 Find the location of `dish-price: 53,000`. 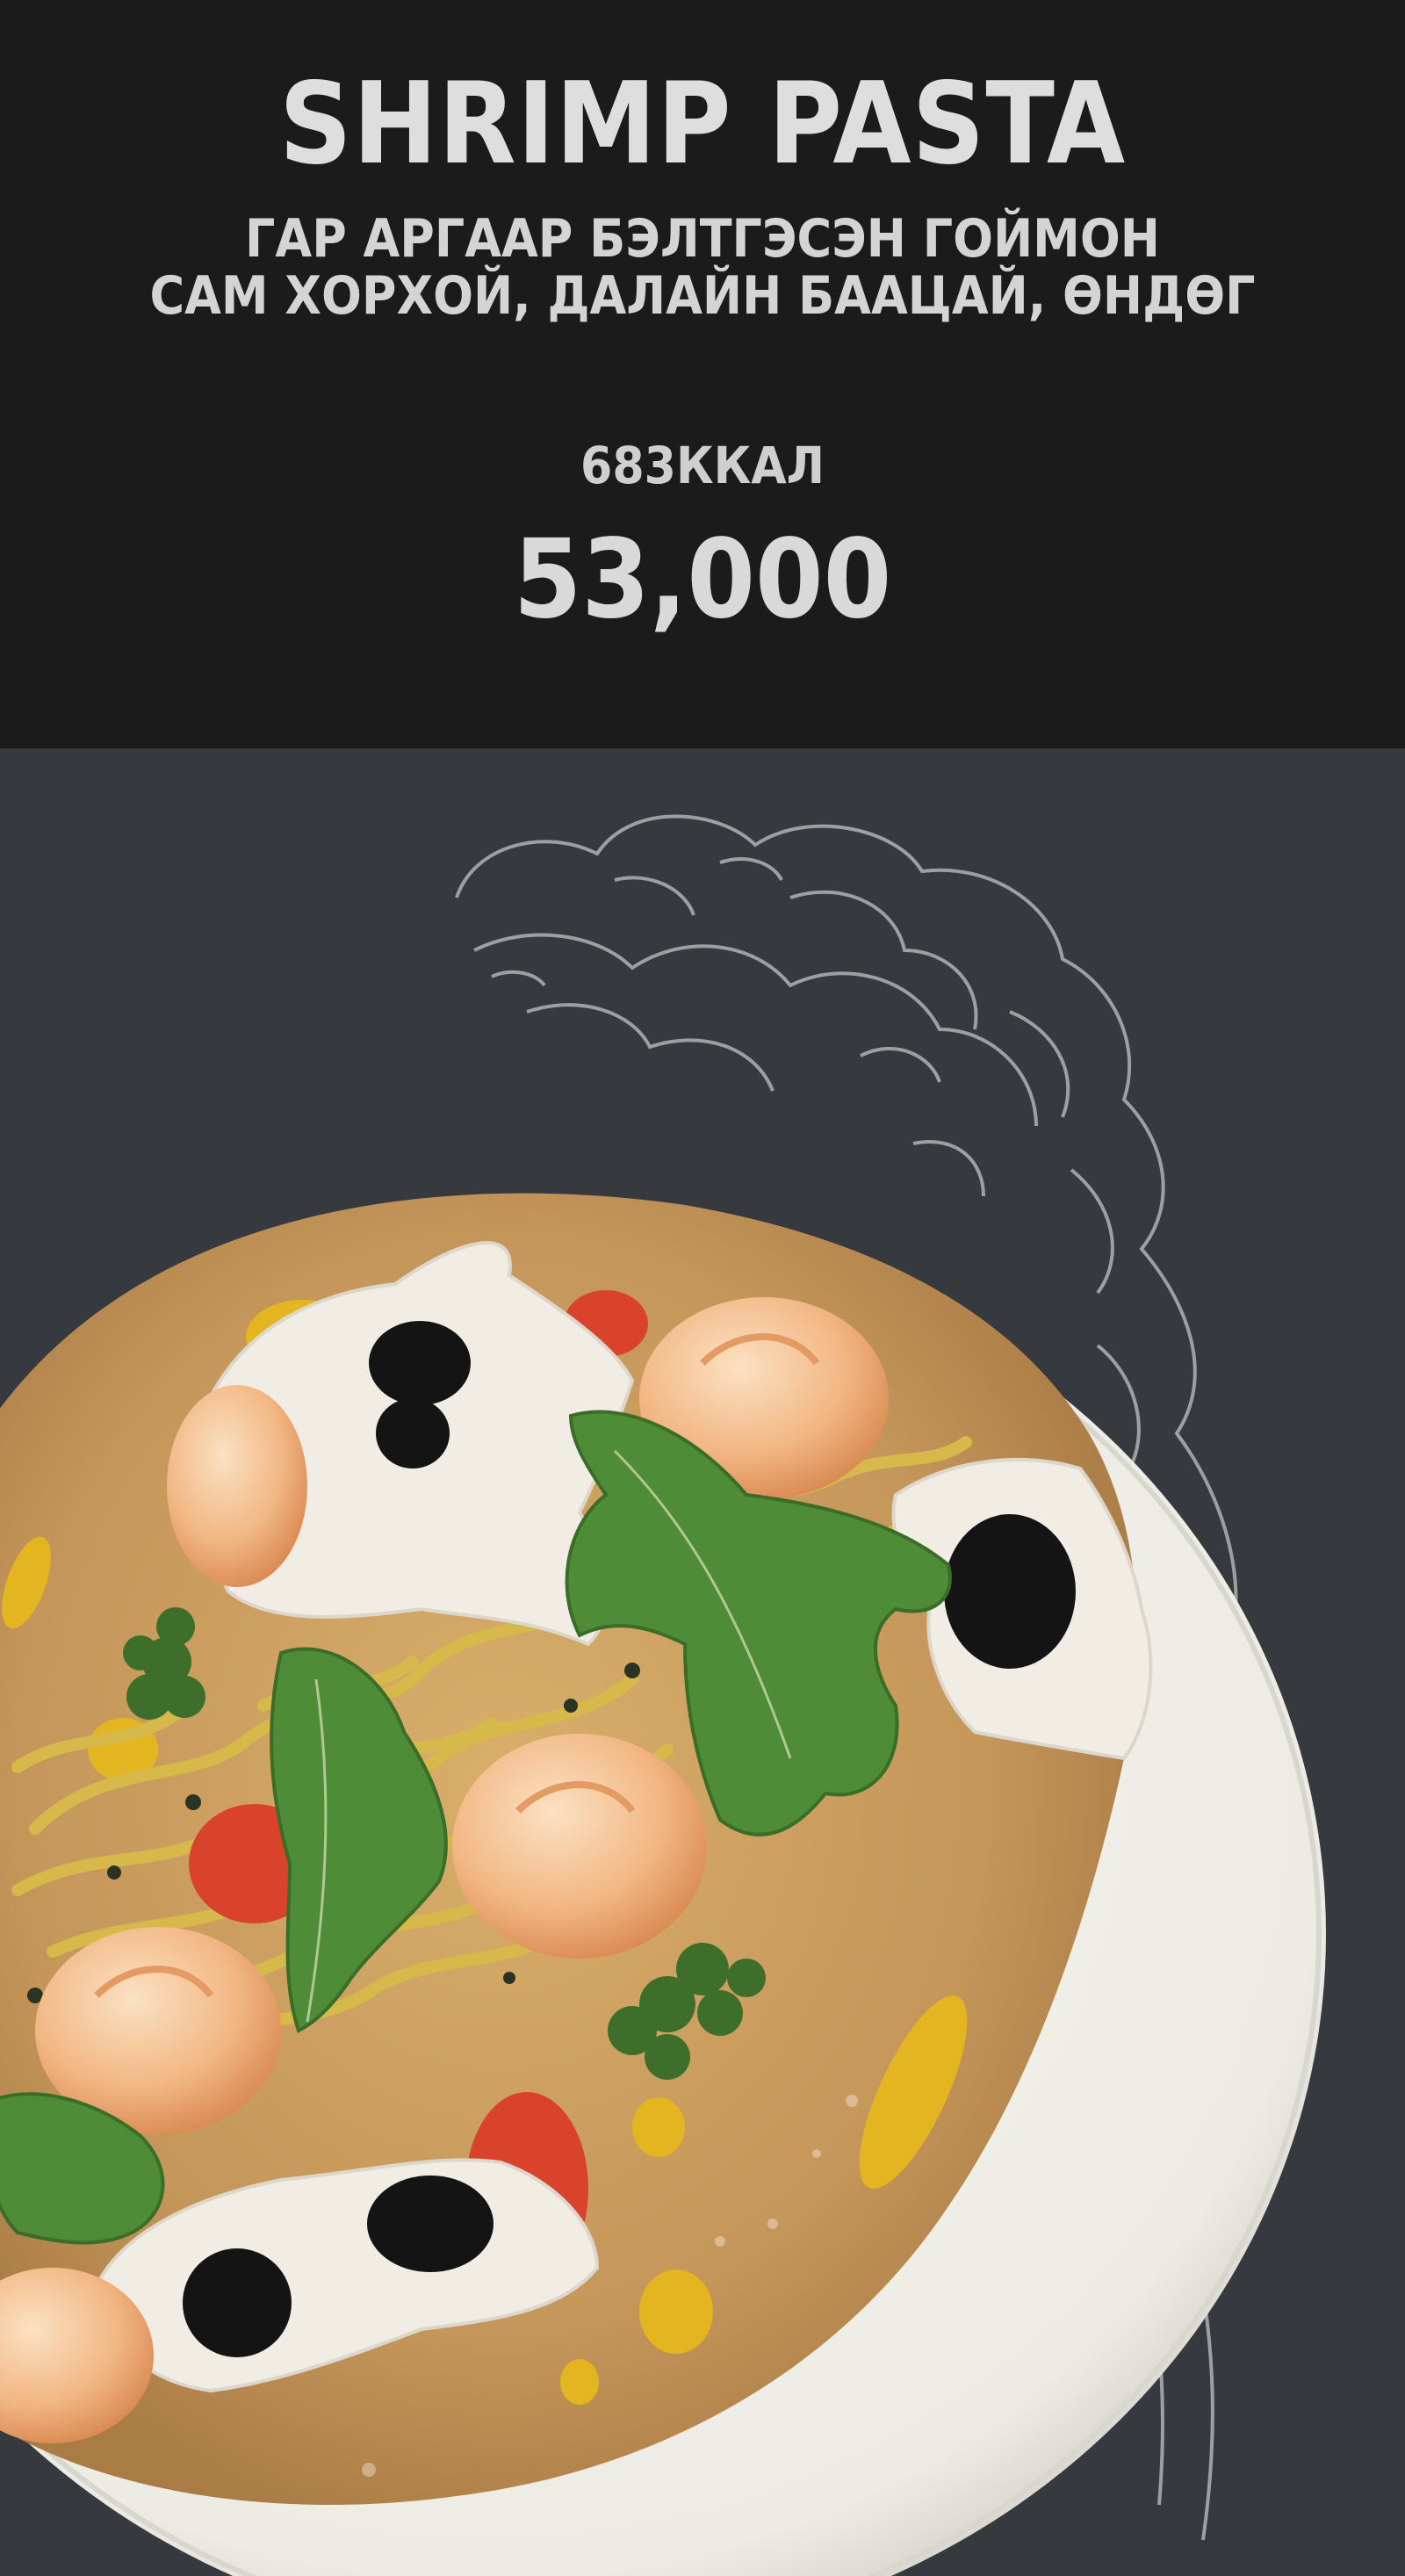

dish-price: 53,000 is located at coordinates (703, 579).